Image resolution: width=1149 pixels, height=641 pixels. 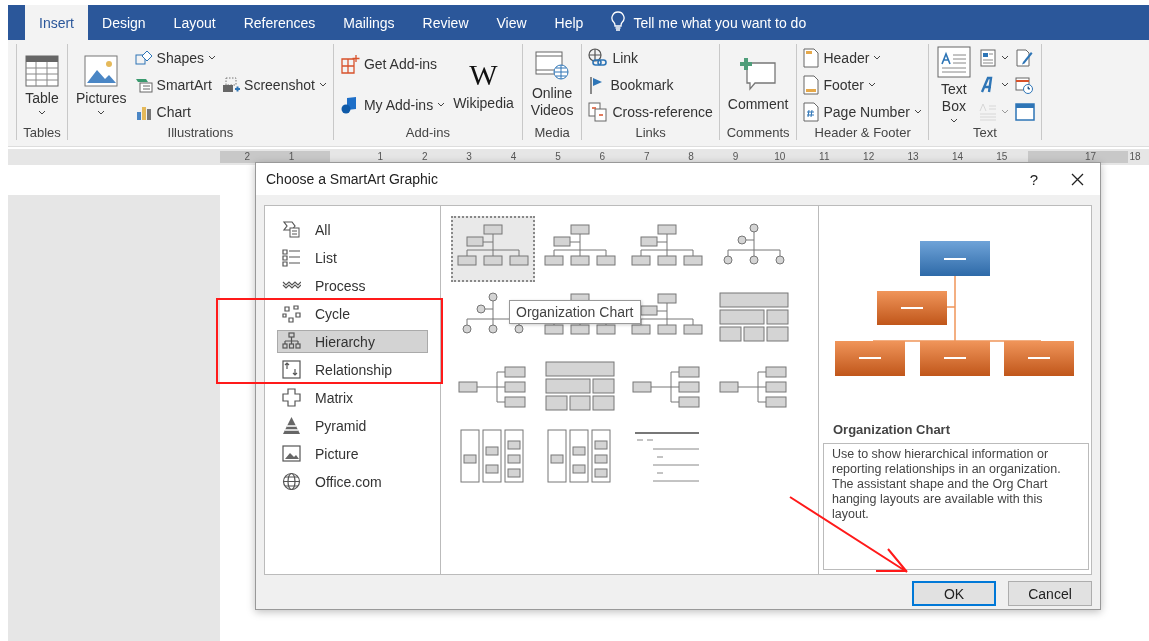 What do you see at coordinates (279, 22) in the screenshot?
I see `ribbon-tab: References` at bounding box center [279, 22].